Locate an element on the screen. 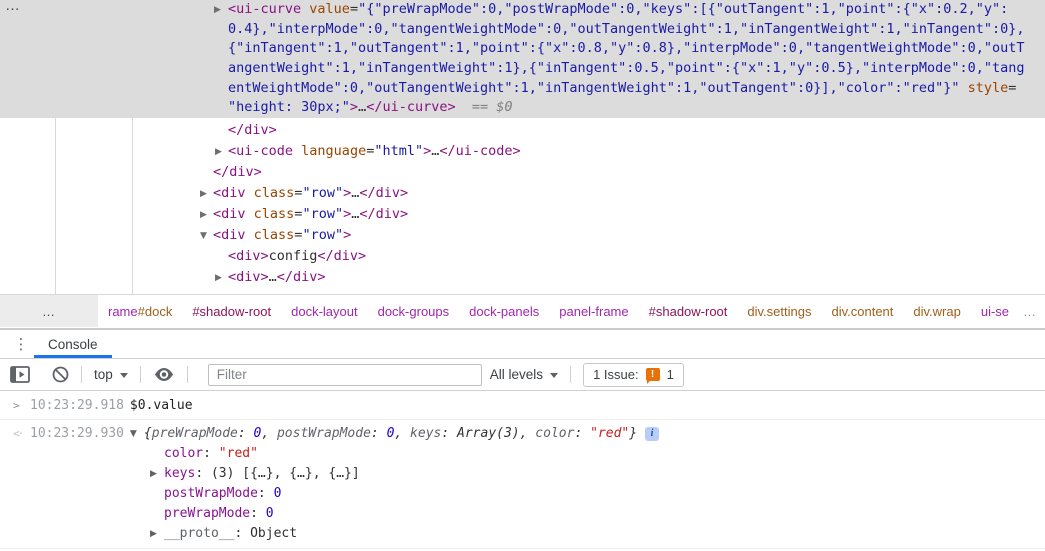 The image size is (1045, 551). dom-tree-node: ▶ <div>…</div> is located at coordinates (522, 277).